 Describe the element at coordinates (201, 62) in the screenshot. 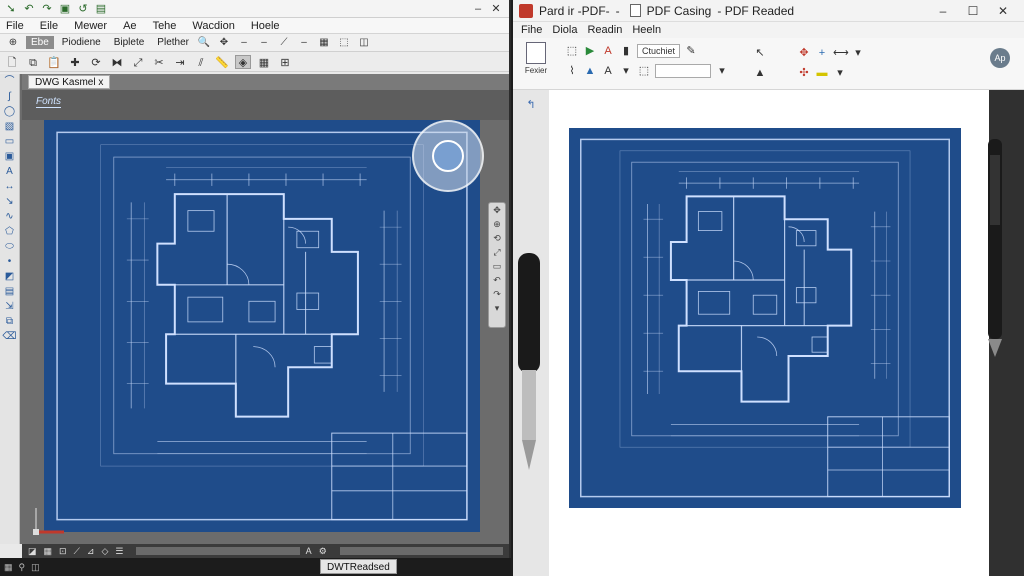

I see `offset-icon: ⫽` at that location.